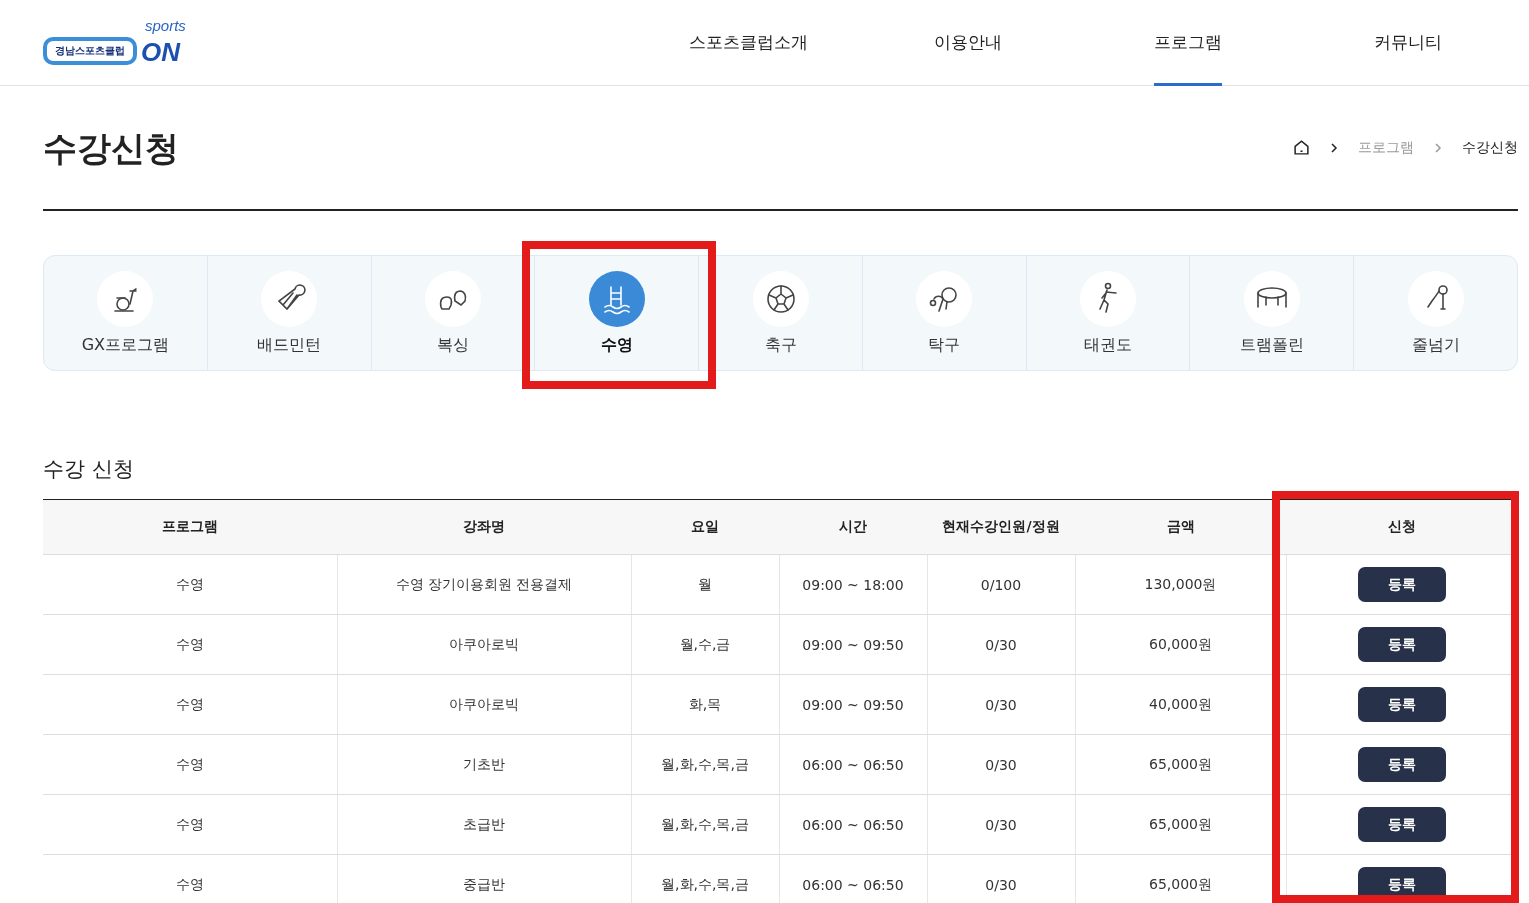 This screenshot has width=1529, height=903. I want to click on category-tab: 배드민턴, so click(288, 313).